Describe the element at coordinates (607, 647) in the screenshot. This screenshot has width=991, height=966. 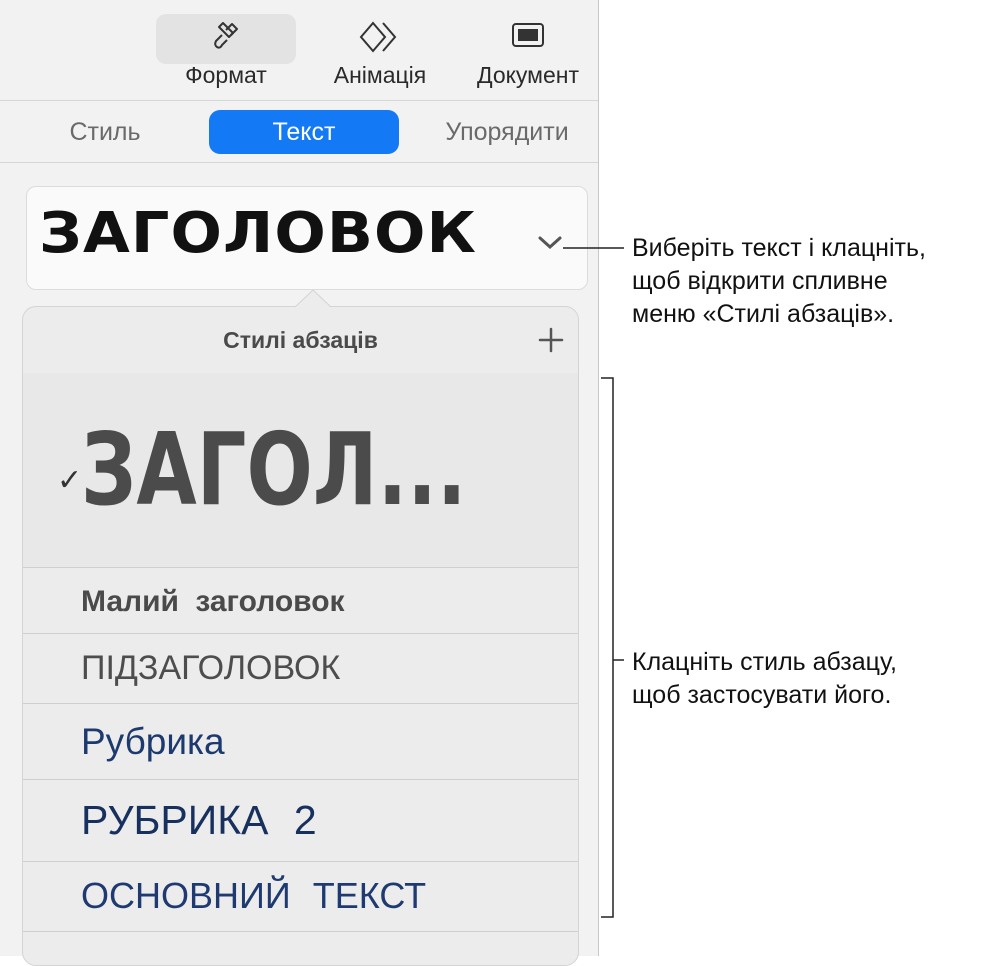
I see `callout-bracket-styles` at that location.